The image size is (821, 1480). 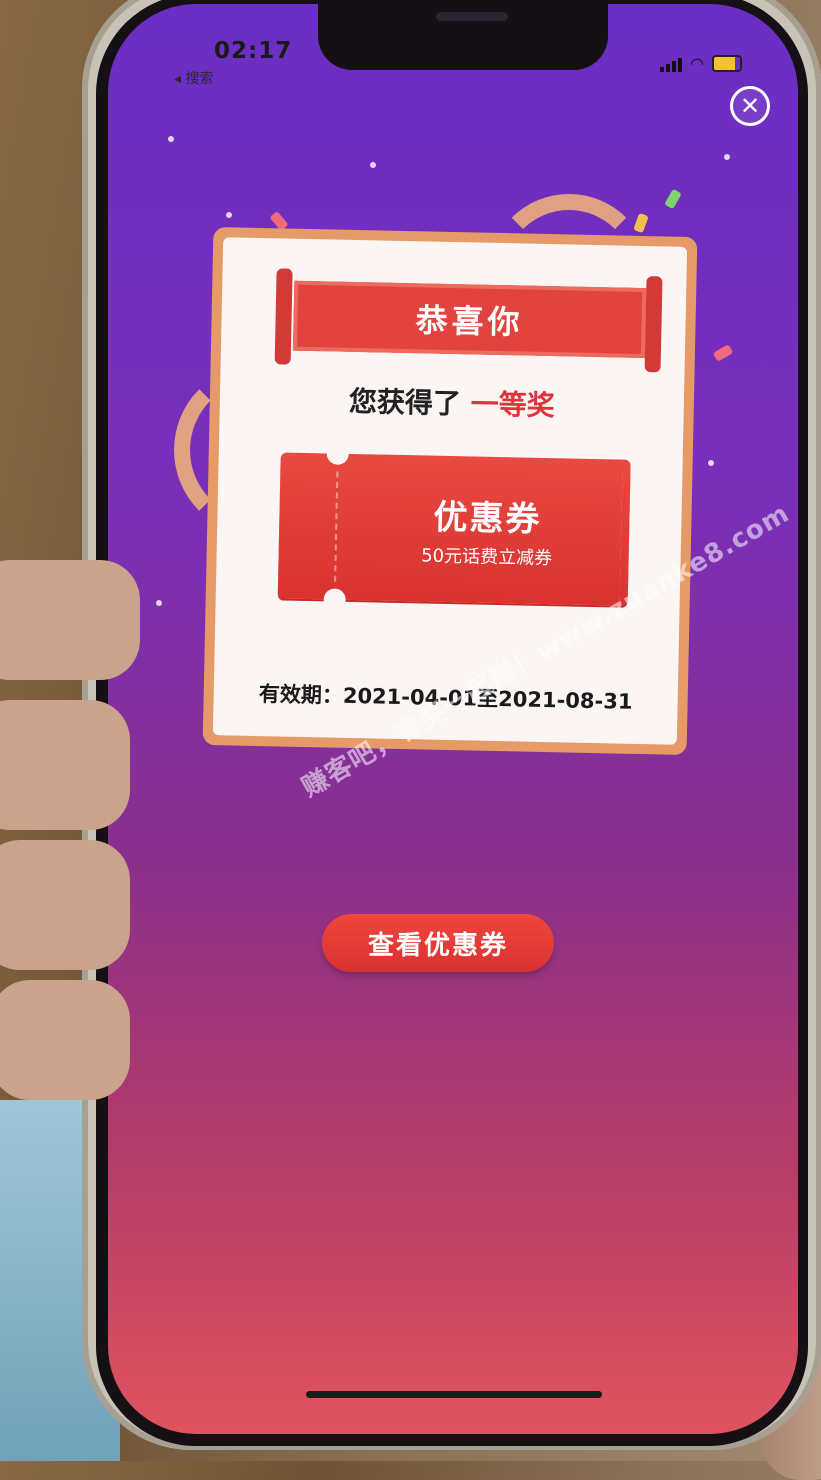 What do you see at coordinates (486, 557) in the screenshot?
I see `coupon-subtitle: 50元话费立减券` at bounding box center [486, 557].